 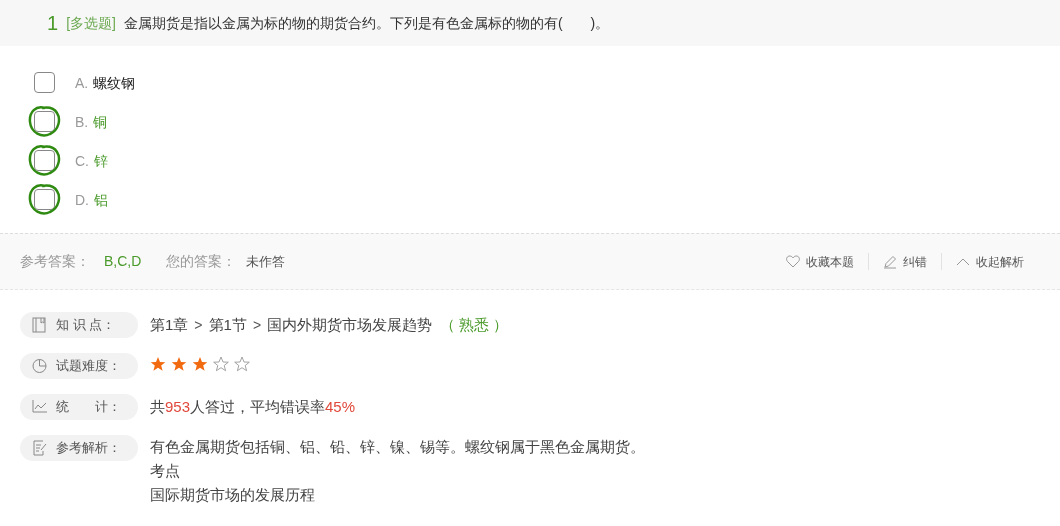 I want to click on option-text: 铝, so click(x=101, y=200).